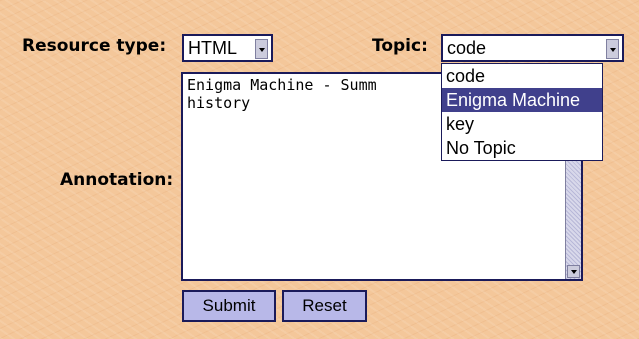 This screenshot has width=639, height=339. What do you see at coordinates (400, 46) in the screenshot?
I see `topic-label: Topic:` at bounding box center [400, 46].